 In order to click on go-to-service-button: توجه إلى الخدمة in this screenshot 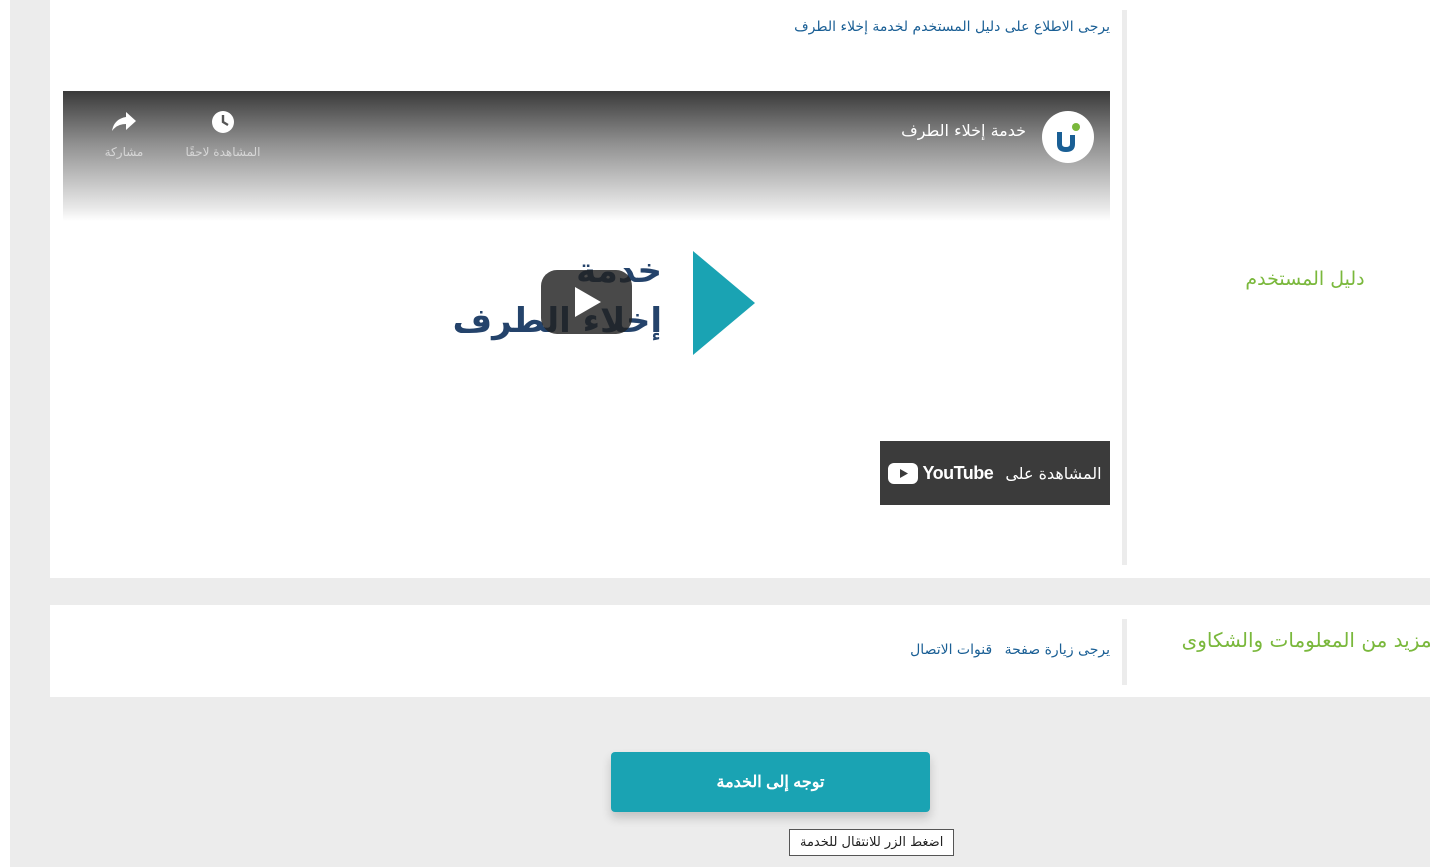, I will do `click(770, 782)`.